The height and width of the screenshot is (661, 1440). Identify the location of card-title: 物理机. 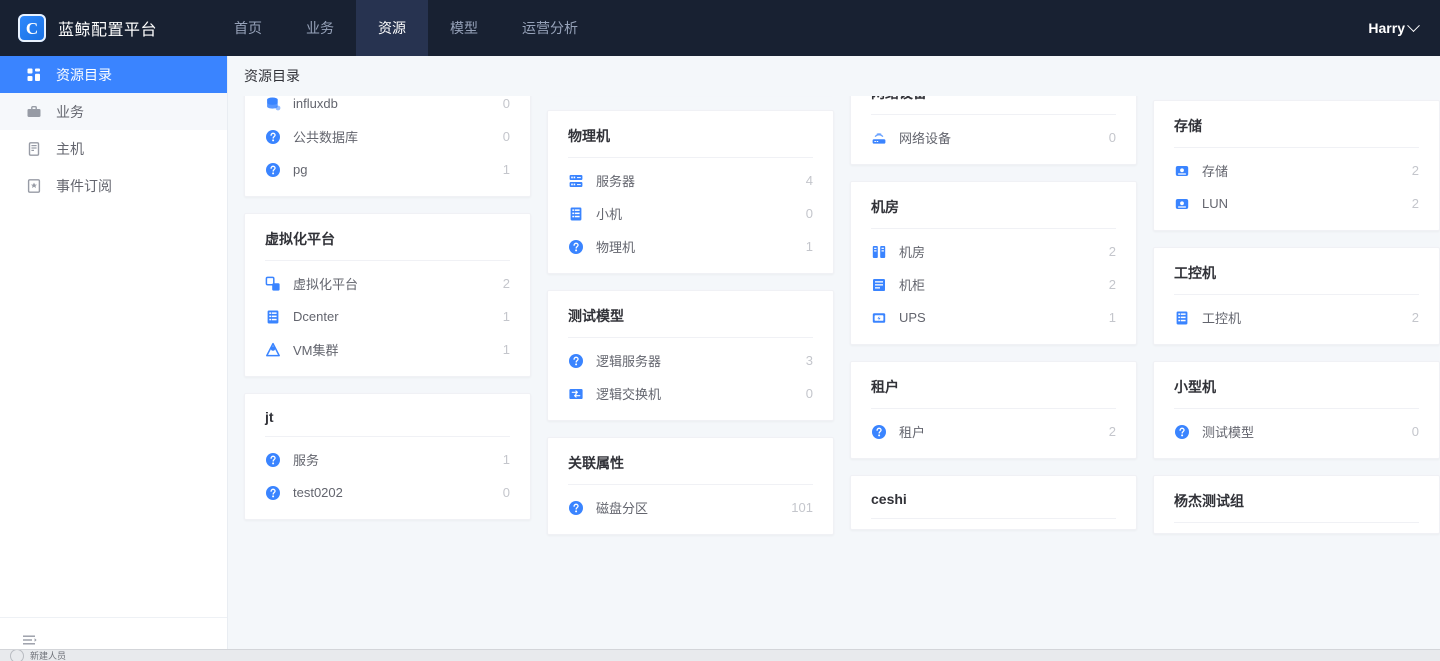
(589, 136).